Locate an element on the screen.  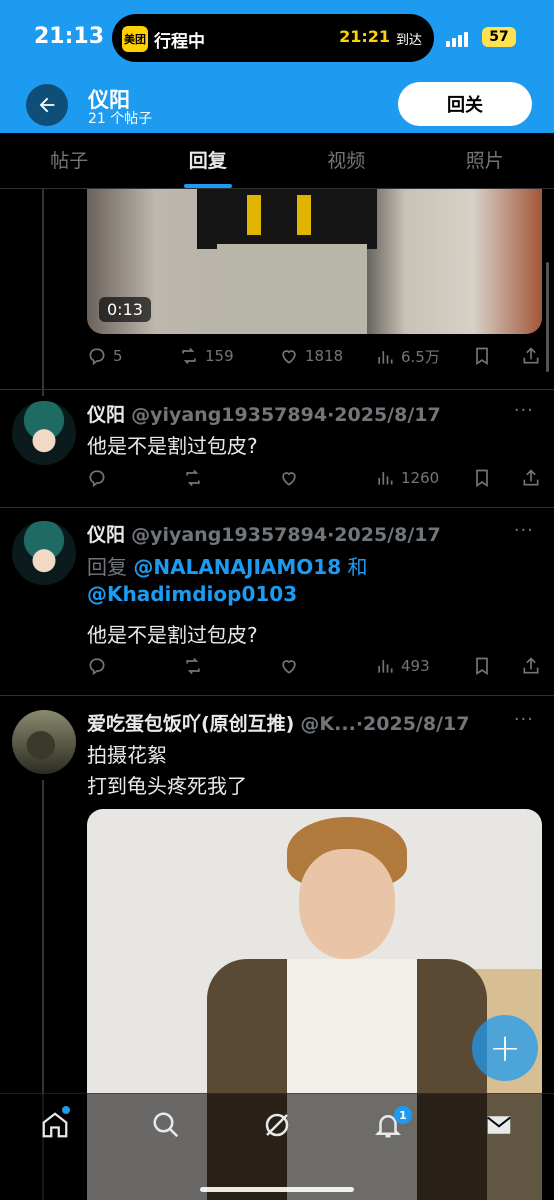
views-count: 493 is located at coordinates (415, 666).